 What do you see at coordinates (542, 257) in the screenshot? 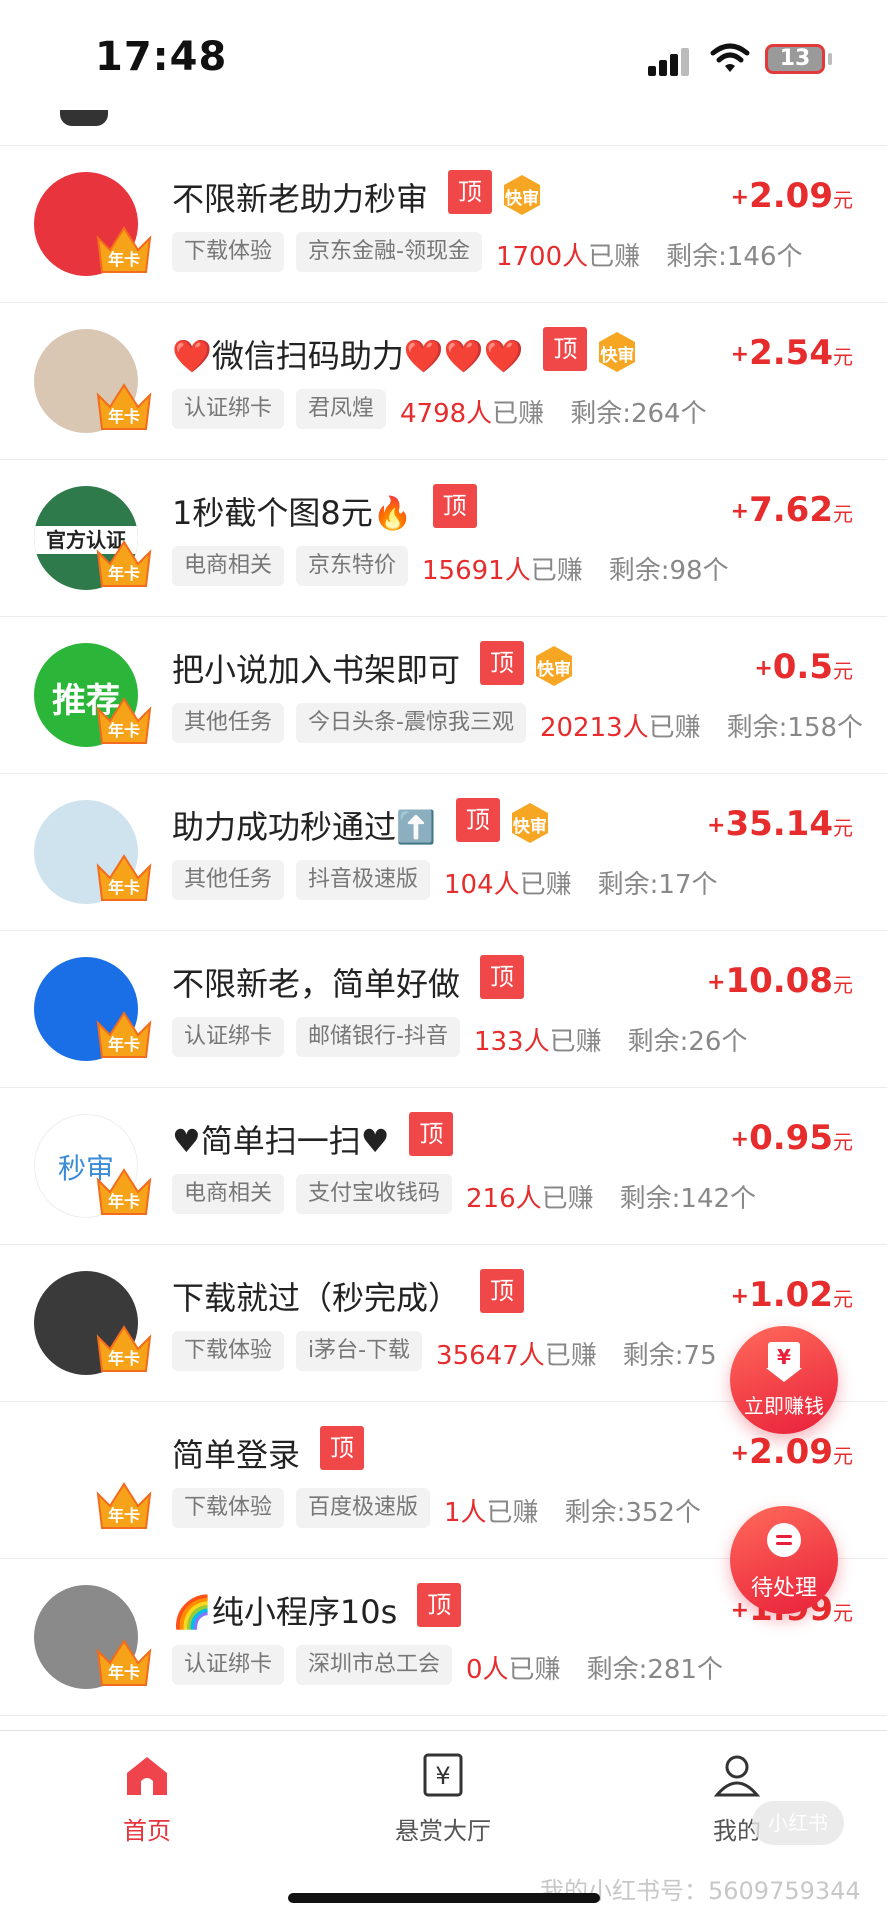
I see `participant-count: 1700人` at bounding box center [542, 257].